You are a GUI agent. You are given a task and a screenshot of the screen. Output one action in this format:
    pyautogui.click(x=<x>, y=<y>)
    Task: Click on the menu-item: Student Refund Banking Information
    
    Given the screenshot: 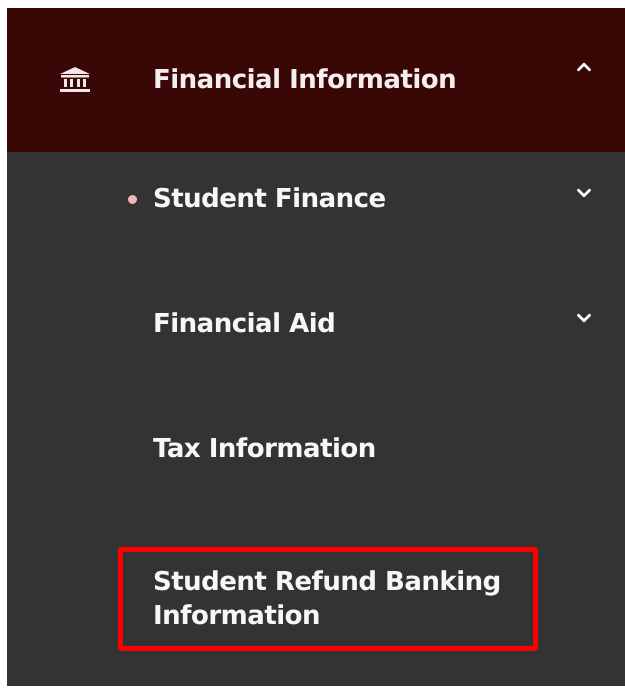 What is the action you would take?
    pyautogui.click(x=328, y=599)
    